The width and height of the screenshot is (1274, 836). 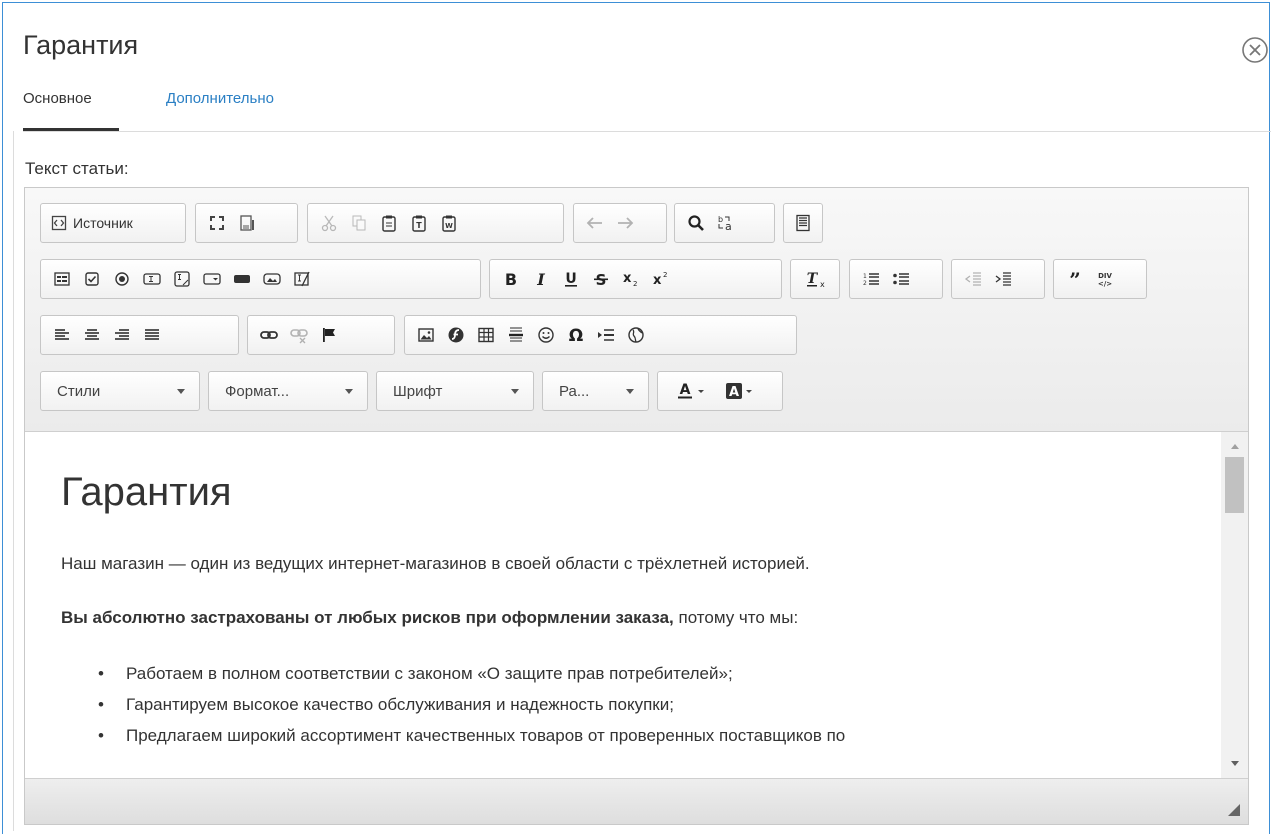 I want to click on svg-text: U, so click(x=570, y=279).